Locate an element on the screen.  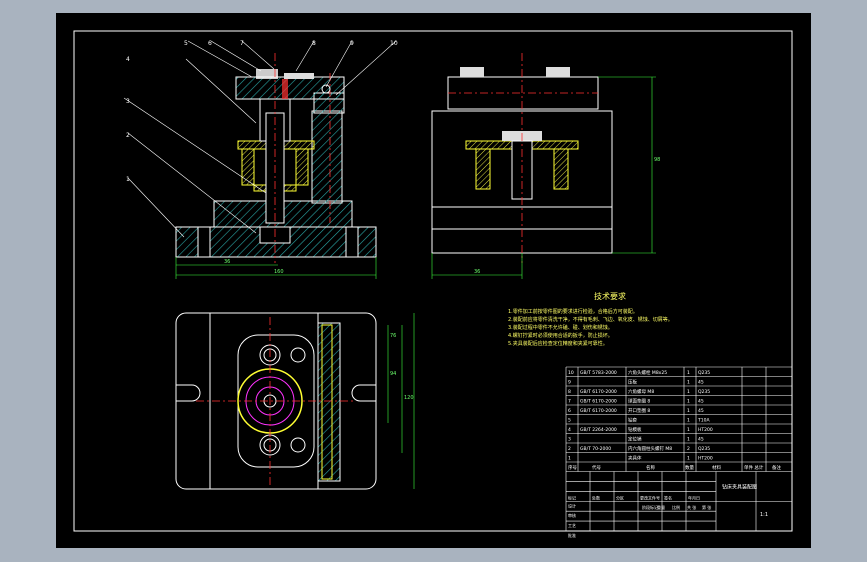
balloon-3: 3 is located at coordinates (128, 101).